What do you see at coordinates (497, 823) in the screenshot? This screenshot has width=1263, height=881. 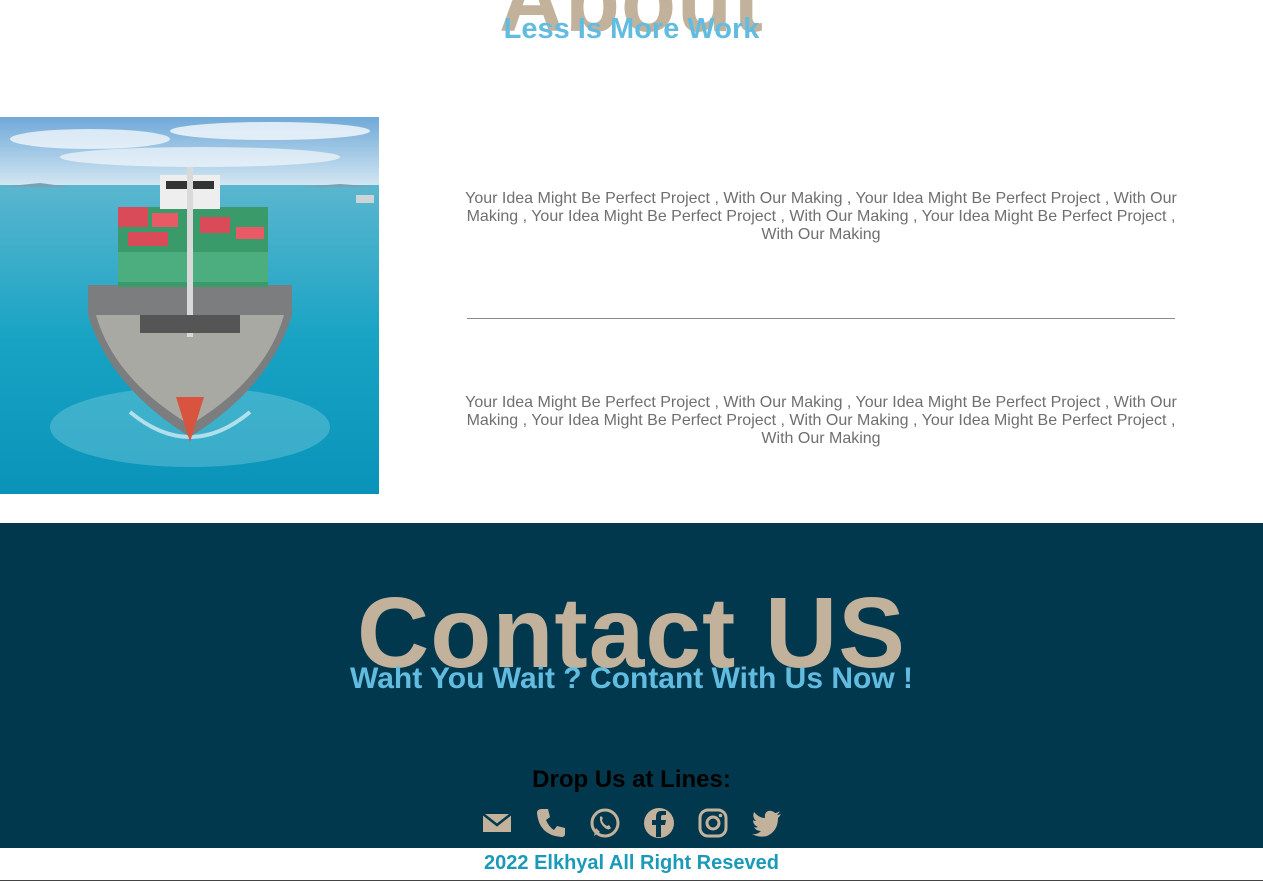 I see `envelope-icon` at bounding box center [497, 823].